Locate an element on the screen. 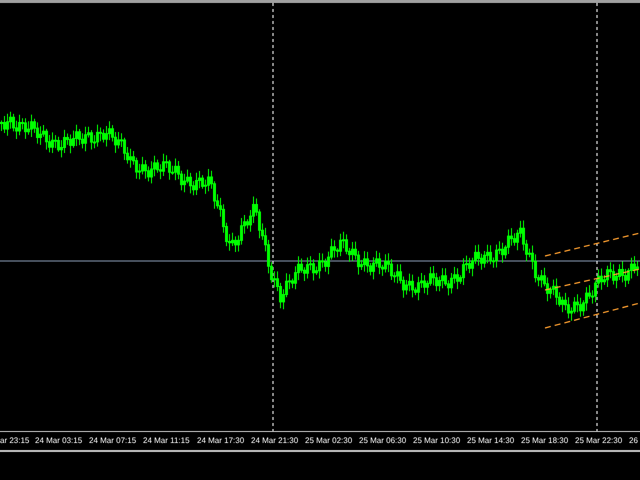 Image resolution: width=640 pixels, height=480 pixels. time-axis-label: 24 Mar 17:30 is located at coordinates (221, 441).